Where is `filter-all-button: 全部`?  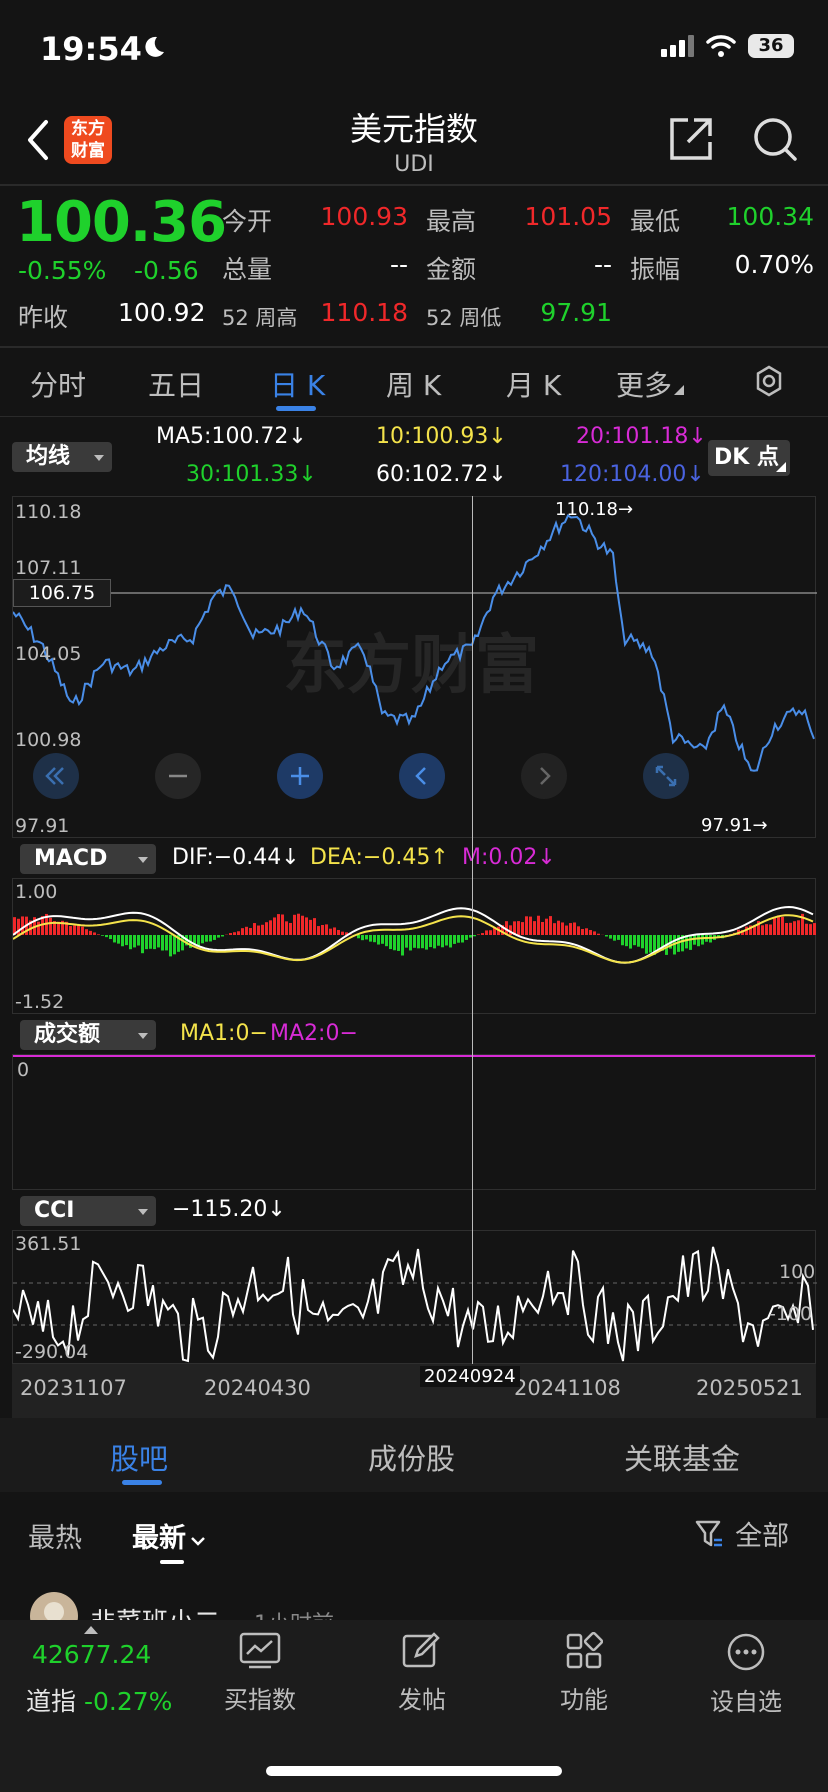 filter-all-button: 全部 is located at coordinates (741, 1533).